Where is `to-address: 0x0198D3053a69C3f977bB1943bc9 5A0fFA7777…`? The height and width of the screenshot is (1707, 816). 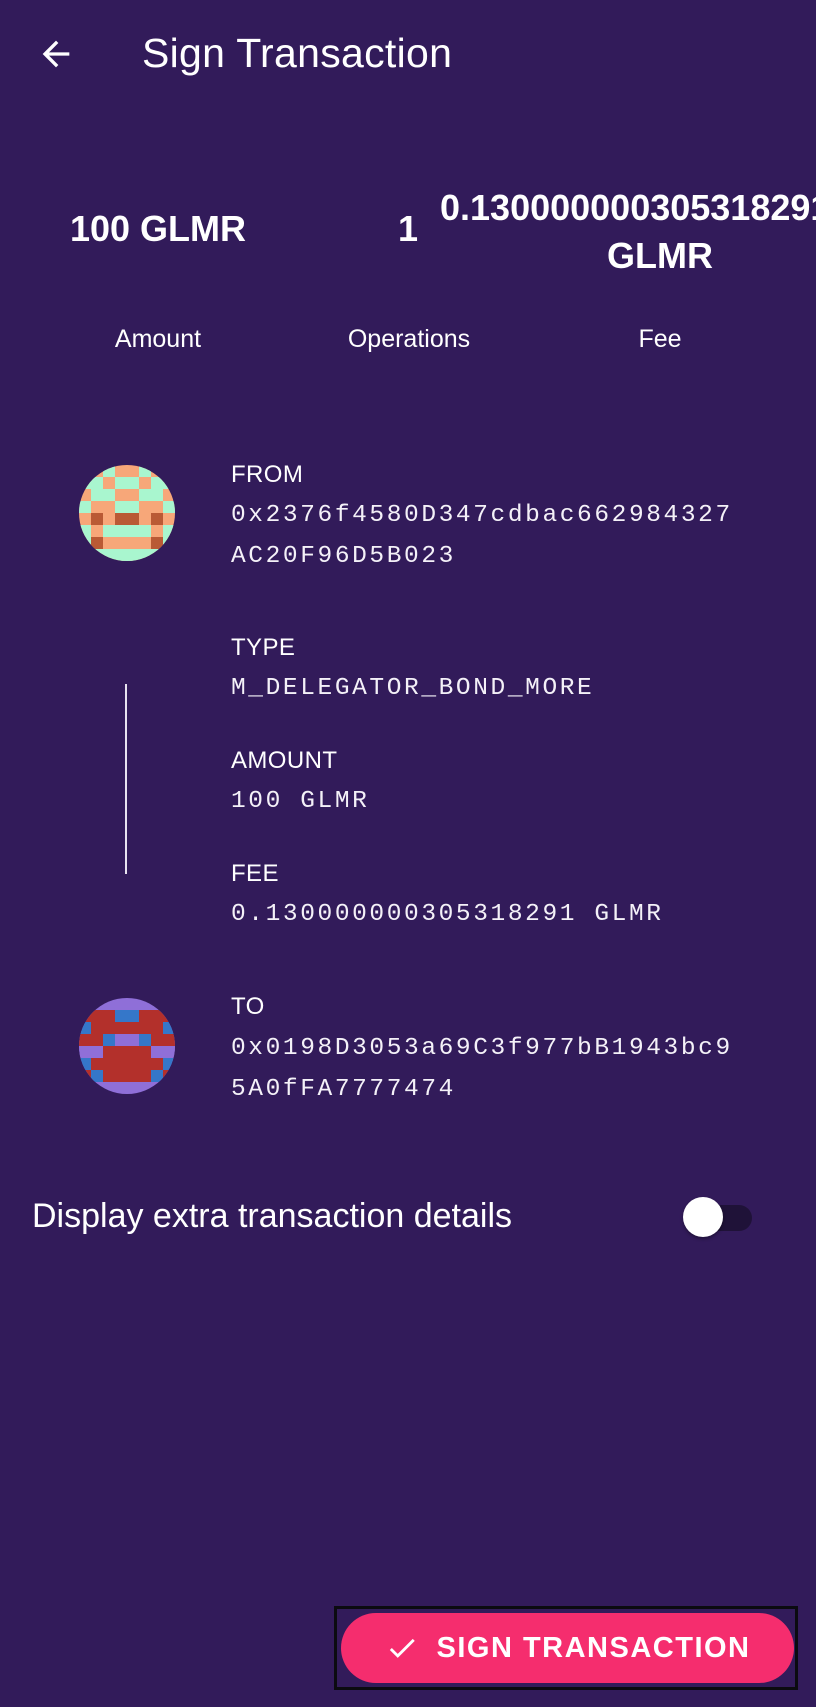 to-address: 0x0198D3053a69C3f977bB1943bc9 5A0fFA7777… is located at coordinates (482, 1069).